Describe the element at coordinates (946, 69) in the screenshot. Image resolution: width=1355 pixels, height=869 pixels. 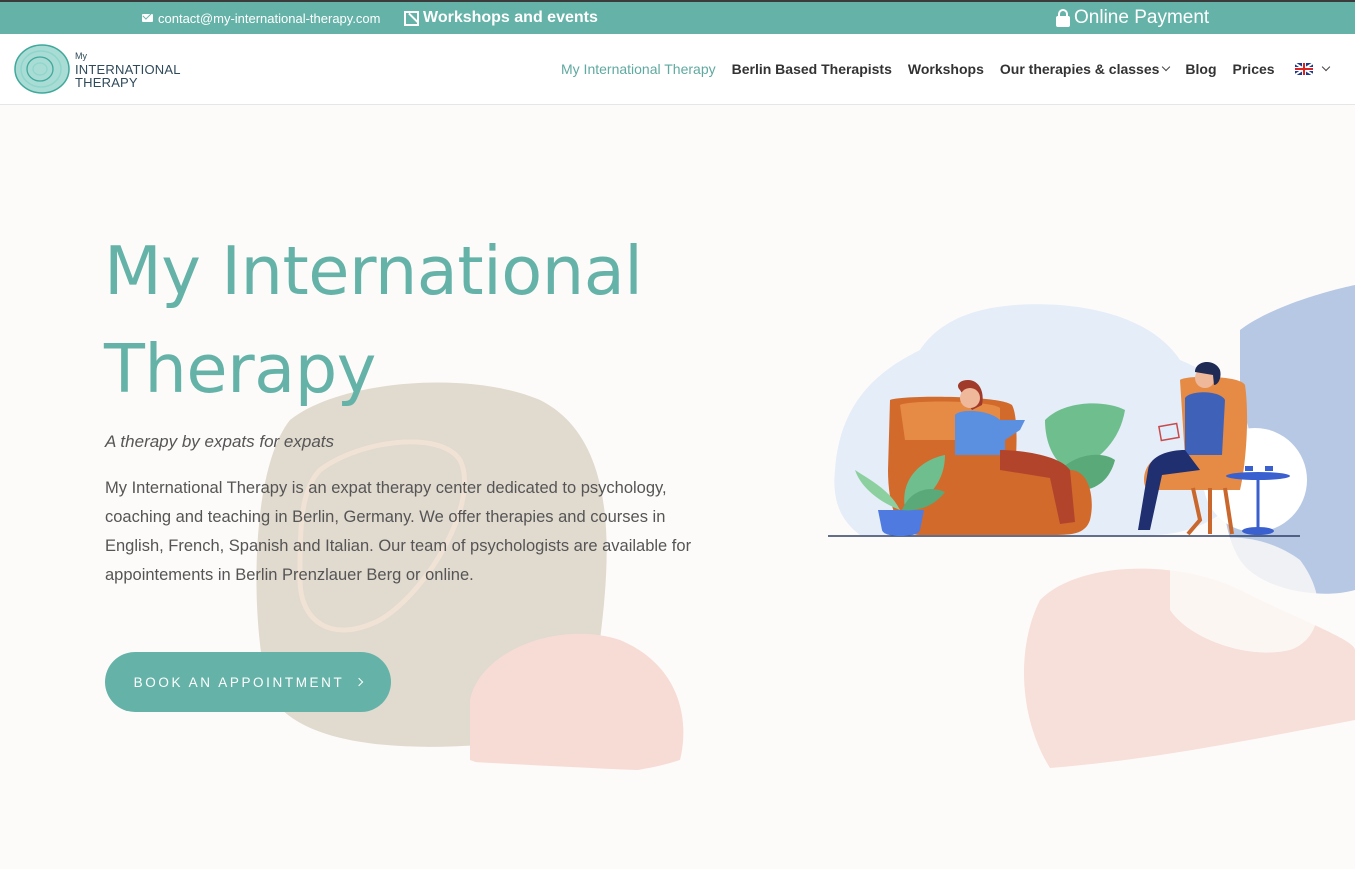
I see `nav-item-workshops: Workshops` at that location.